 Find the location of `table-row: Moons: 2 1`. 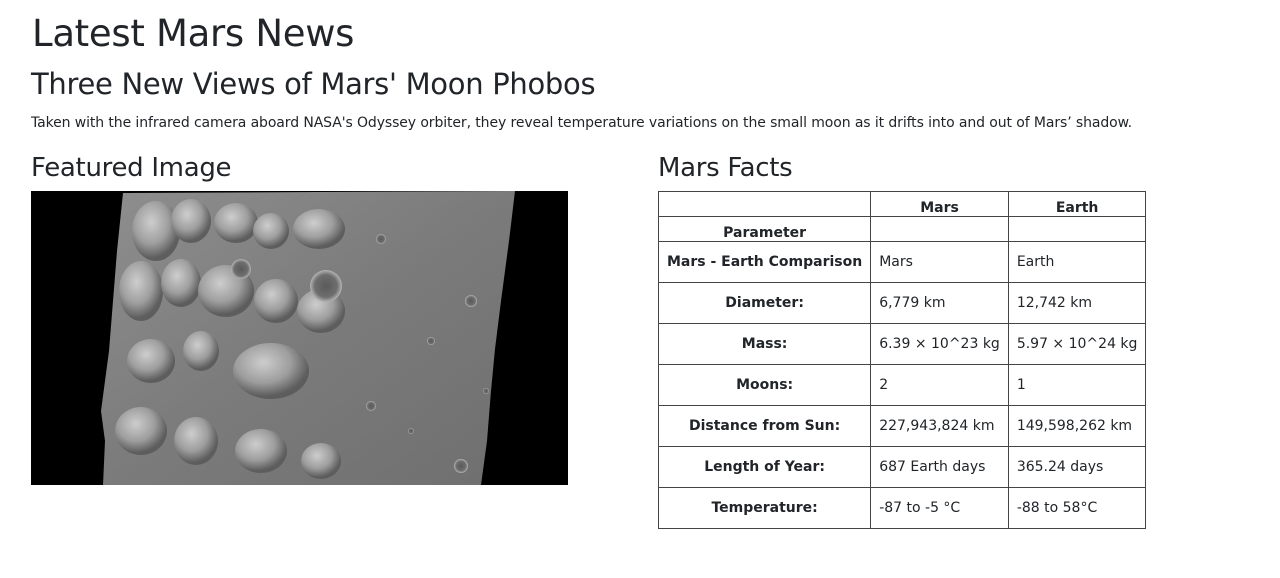

table-row: Moons: 2 1 is located at coordinates (902, 385).